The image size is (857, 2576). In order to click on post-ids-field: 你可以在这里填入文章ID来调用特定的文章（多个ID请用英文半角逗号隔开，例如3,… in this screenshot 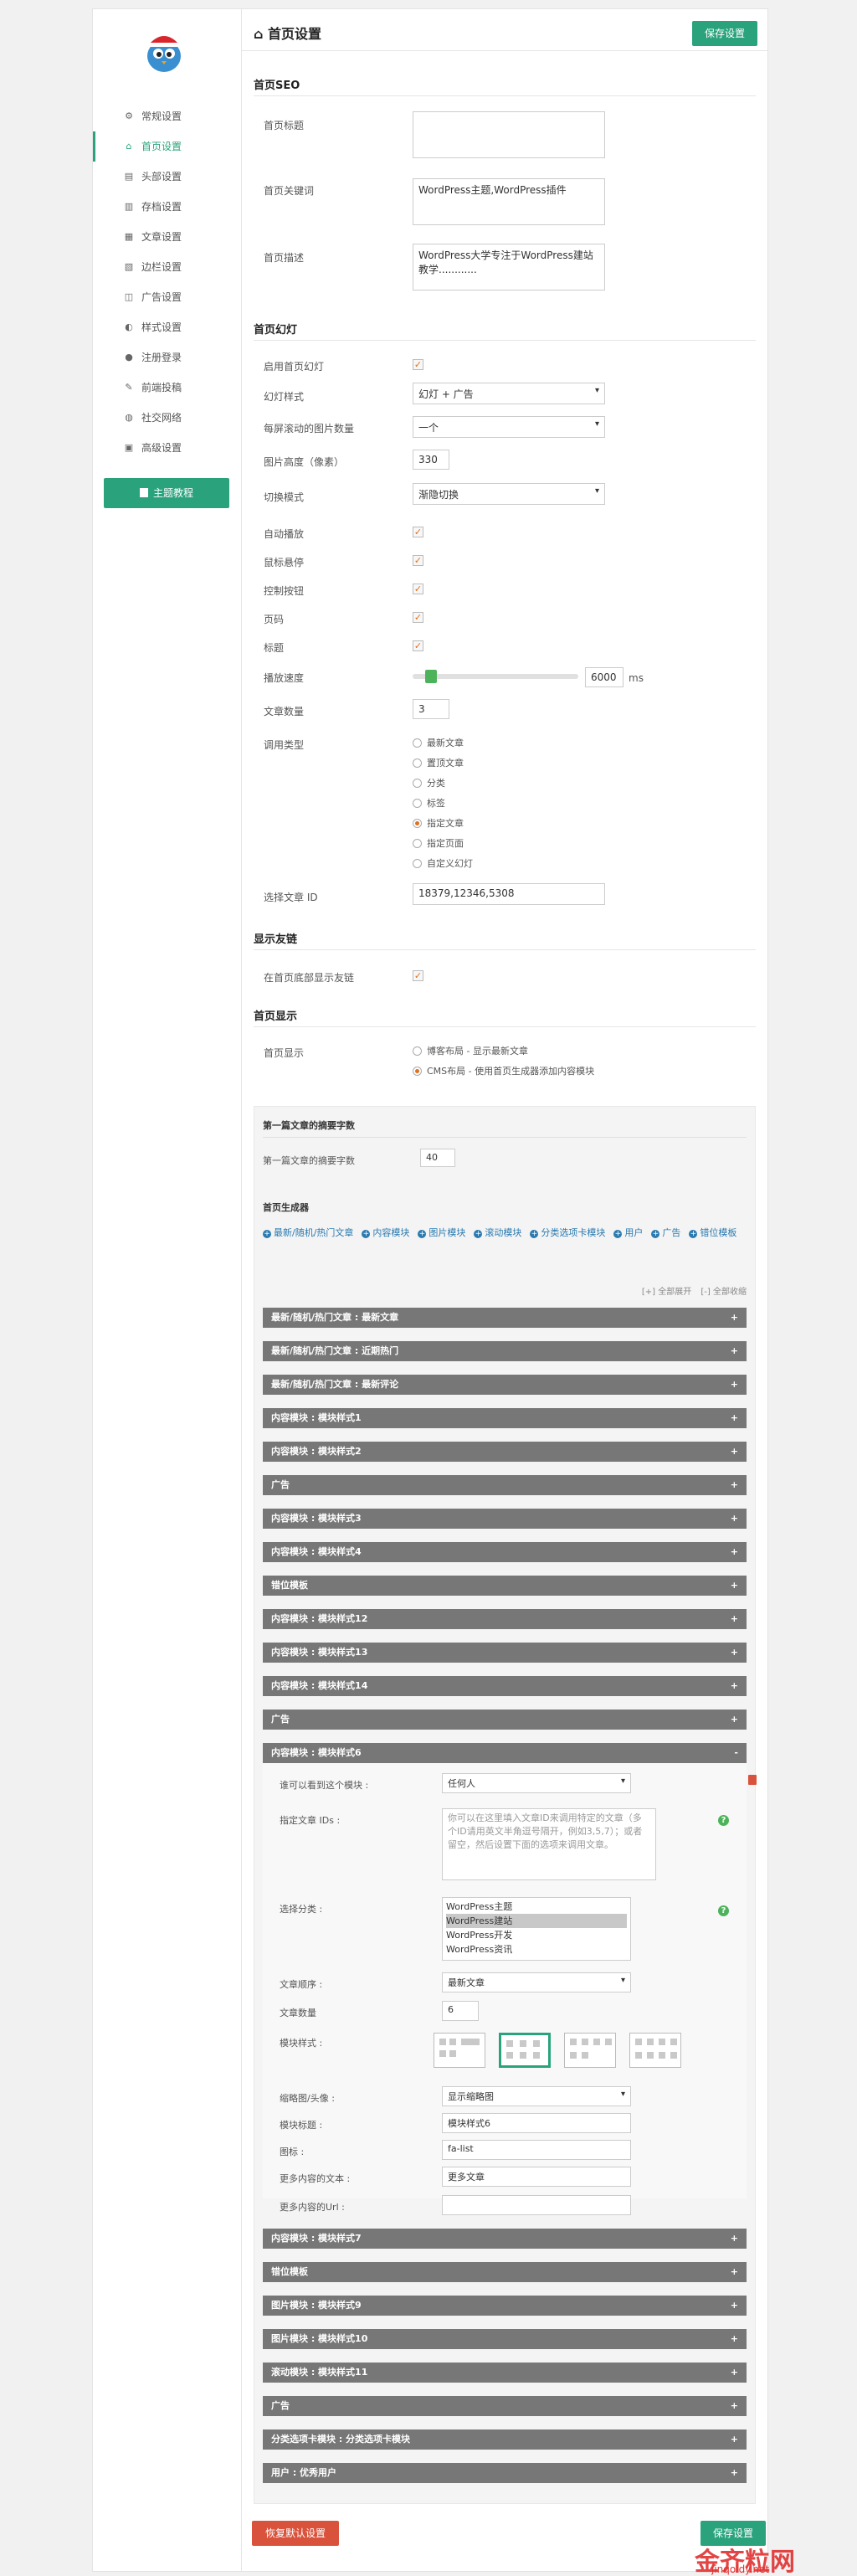, I will do `click(549, 1844)`.